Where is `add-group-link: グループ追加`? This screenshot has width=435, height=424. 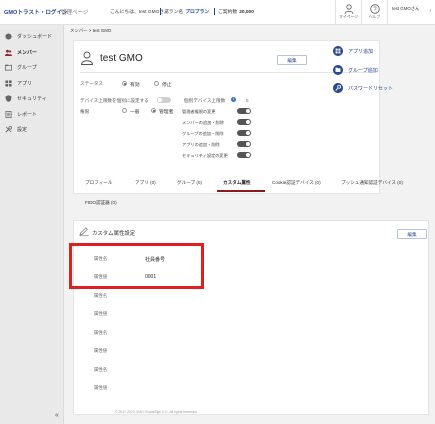 add-group-link: グループ追加 is located at coordinates (355, 70).